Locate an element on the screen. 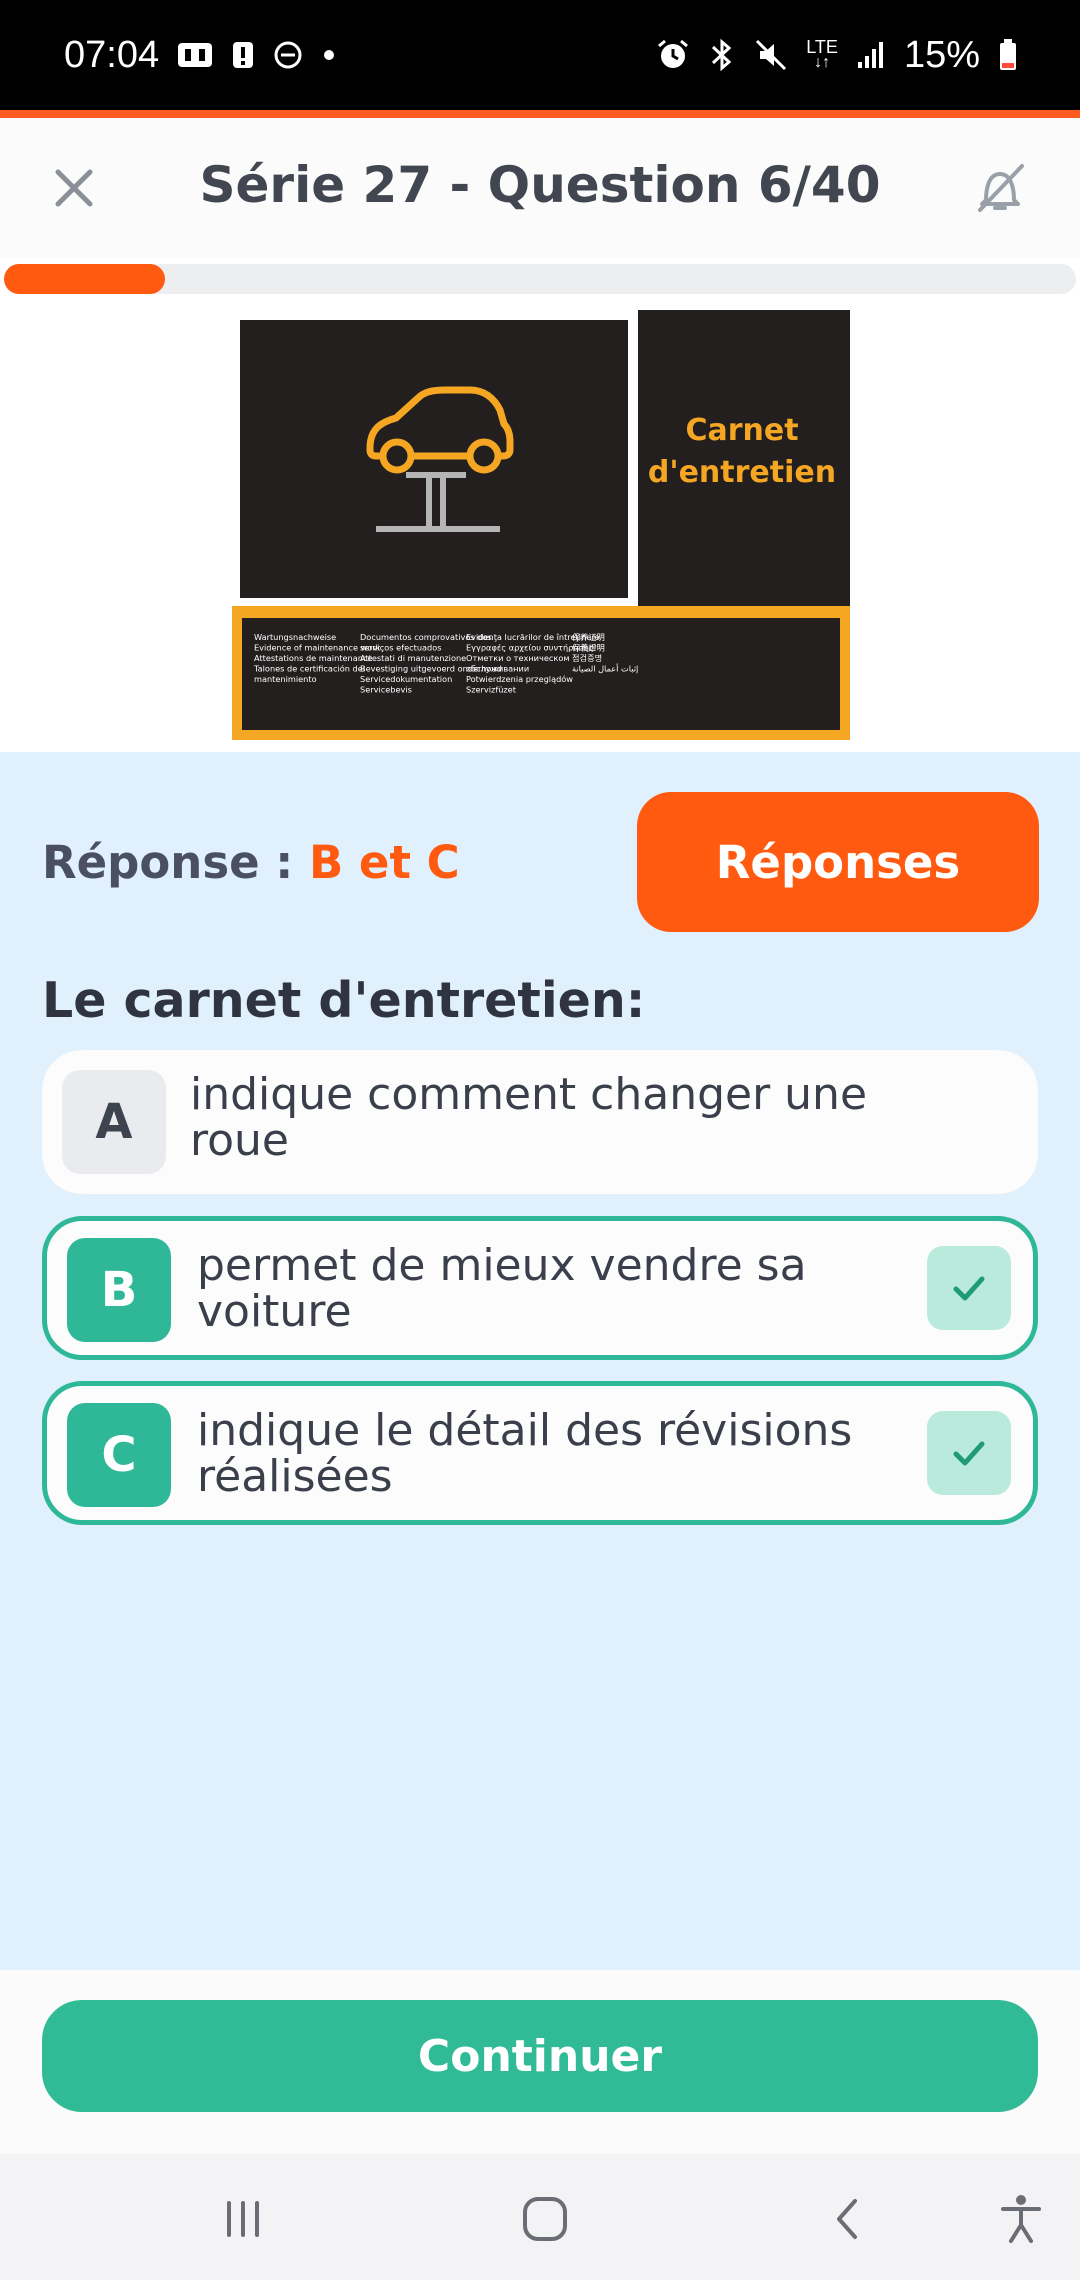  booklet-footer-text: إثبات أعمال الصيانة is located at coordinates (605, 669).